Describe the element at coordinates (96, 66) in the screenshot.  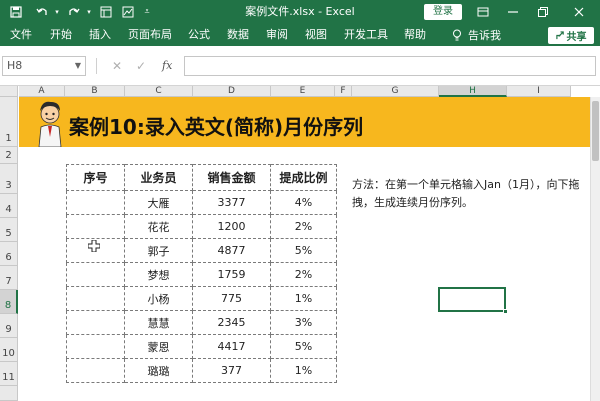
I see `divider` at that location.